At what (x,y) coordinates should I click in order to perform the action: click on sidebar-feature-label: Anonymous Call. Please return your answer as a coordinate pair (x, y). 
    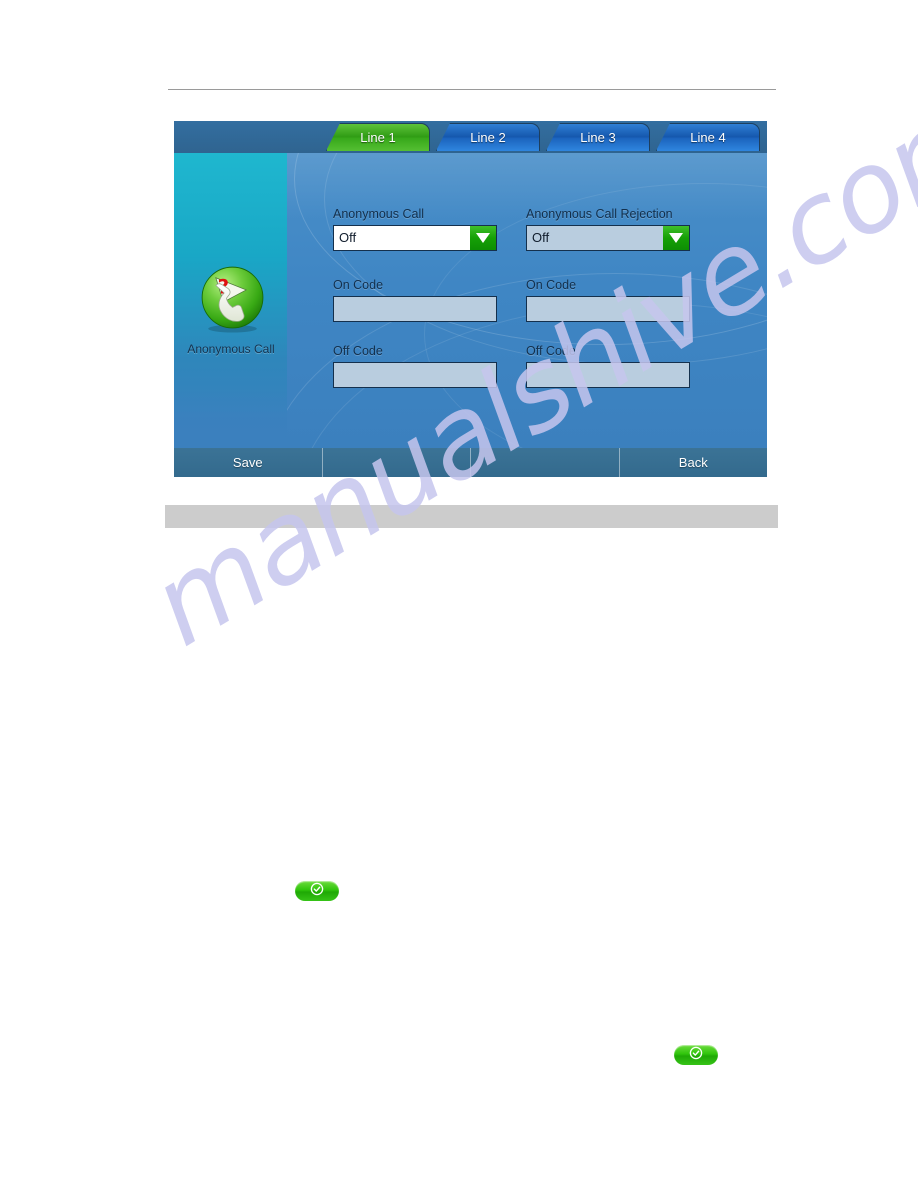
    Looking at the image, I should click on (231, 349).